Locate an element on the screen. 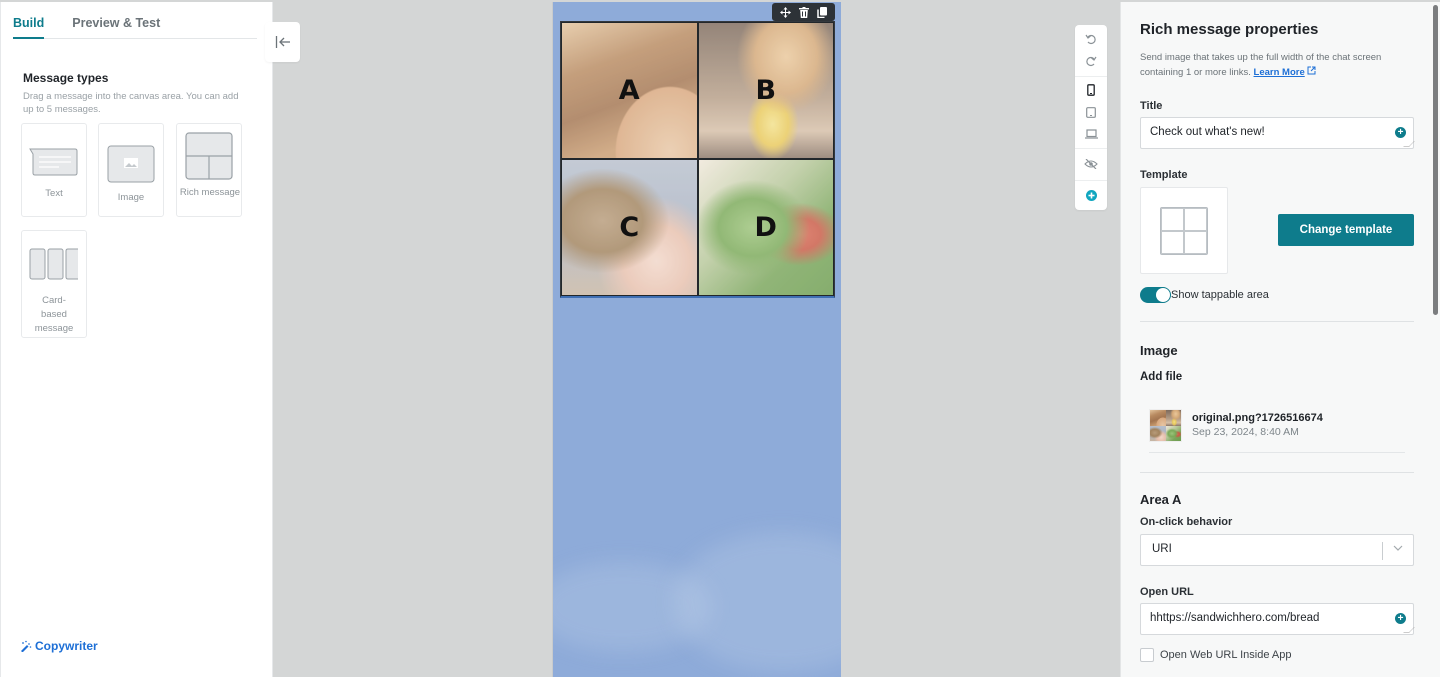 Image resolution: width=1440 pixels, height=677 pixels. learn-more-link: Learn More is located at coordinates (1279, 72).